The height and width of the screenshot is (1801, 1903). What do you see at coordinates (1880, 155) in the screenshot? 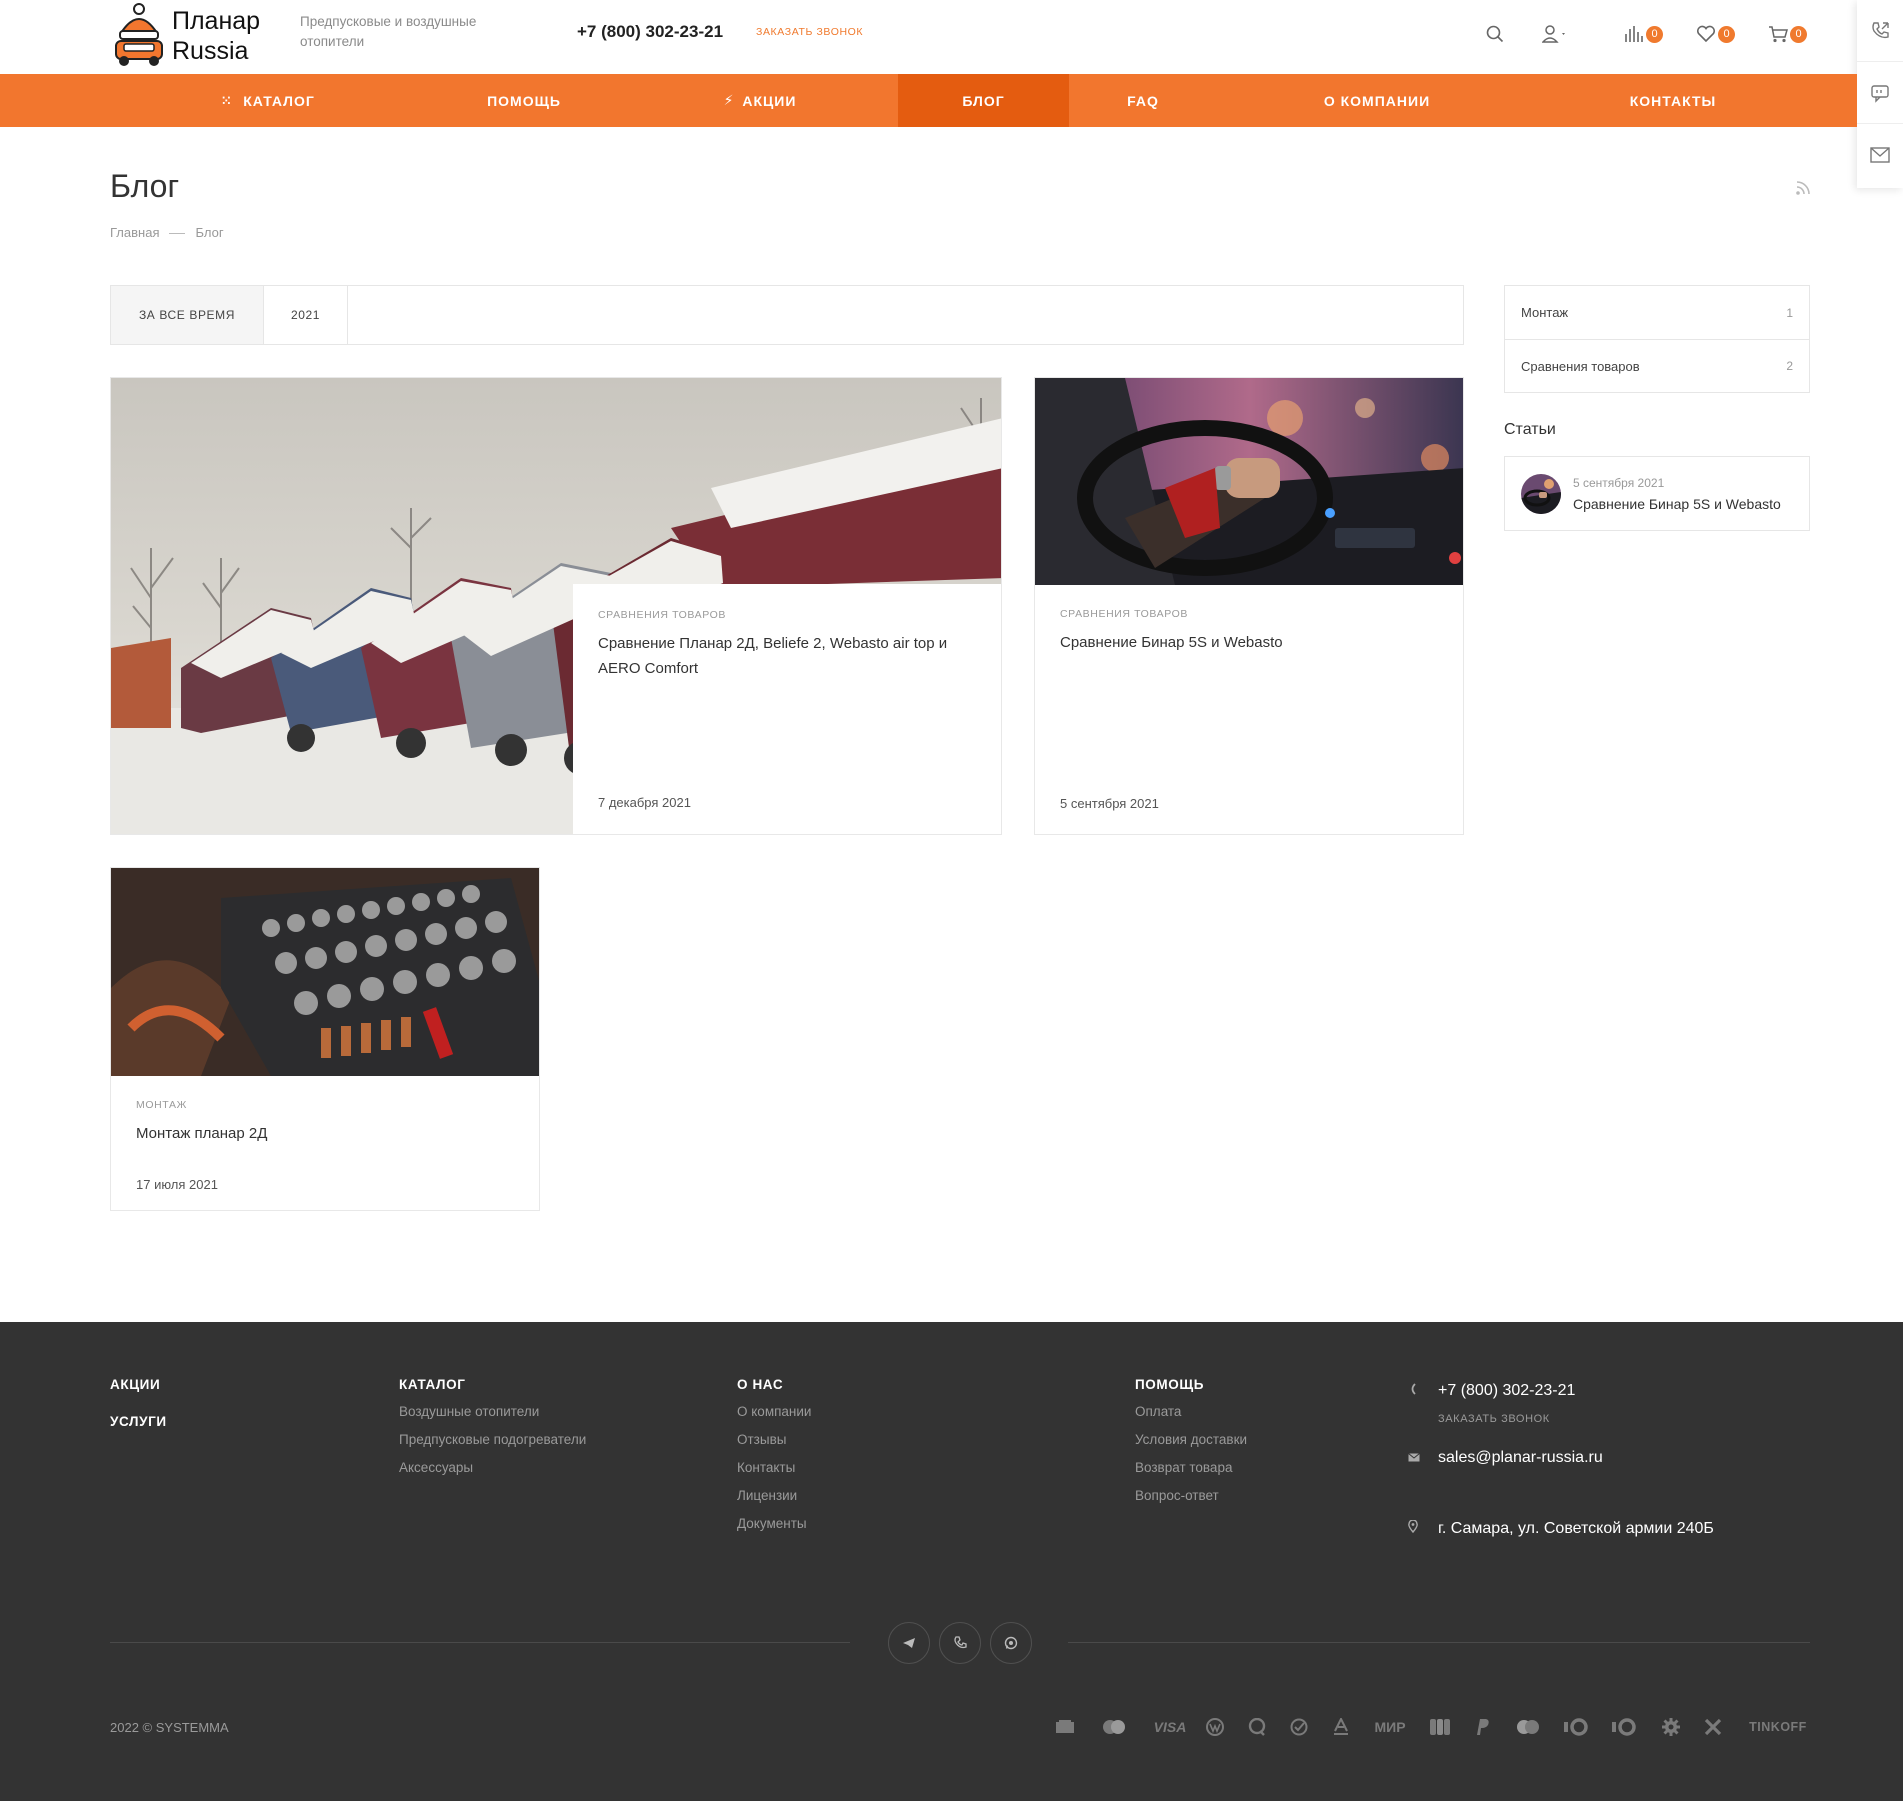
I see `mail-float-button` at bounding box center [1880, 155].